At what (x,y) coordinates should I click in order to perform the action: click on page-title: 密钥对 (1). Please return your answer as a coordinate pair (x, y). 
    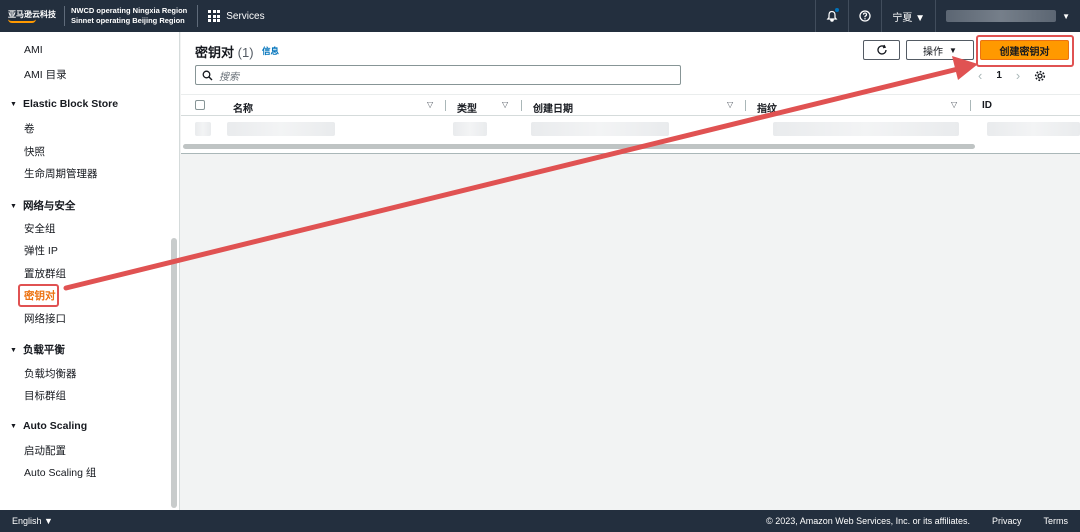
    Looking at the image, I should click on (224, 51).